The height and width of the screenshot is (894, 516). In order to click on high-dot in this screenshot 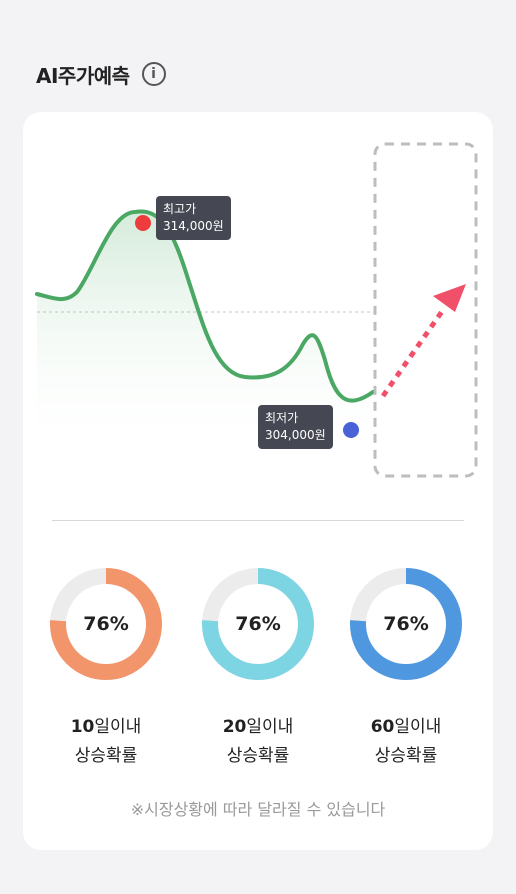, I will do `click(143, 223)`.